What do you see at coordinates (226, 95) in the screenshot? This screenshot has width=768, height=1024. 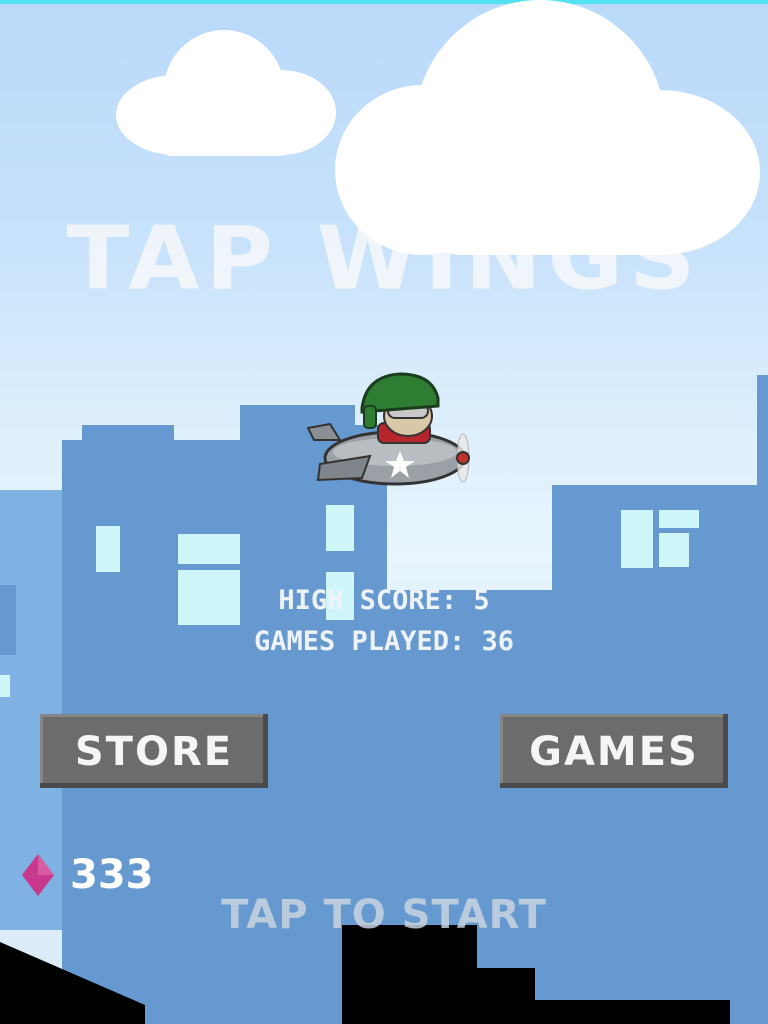 I see `cloud-small` at bounding box center [226, 95].